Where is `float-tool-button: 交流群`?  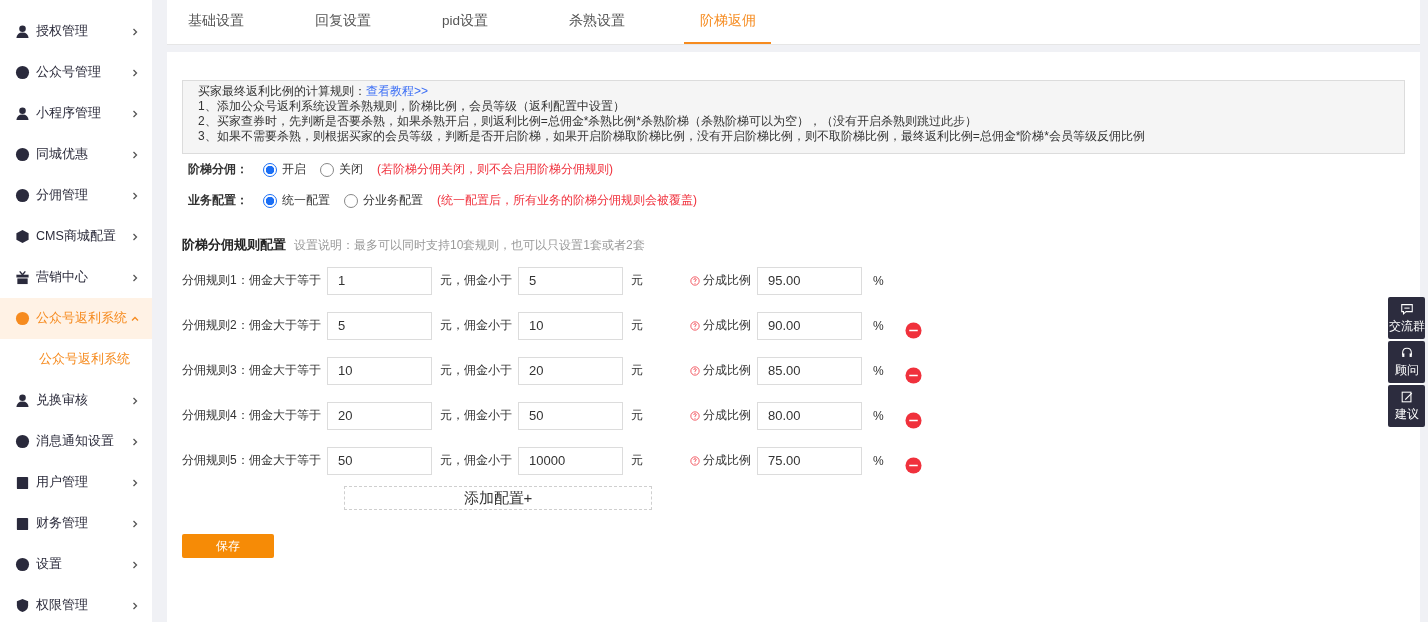
float-tool-button: 交流群 is located at coordinates (1406, 318).